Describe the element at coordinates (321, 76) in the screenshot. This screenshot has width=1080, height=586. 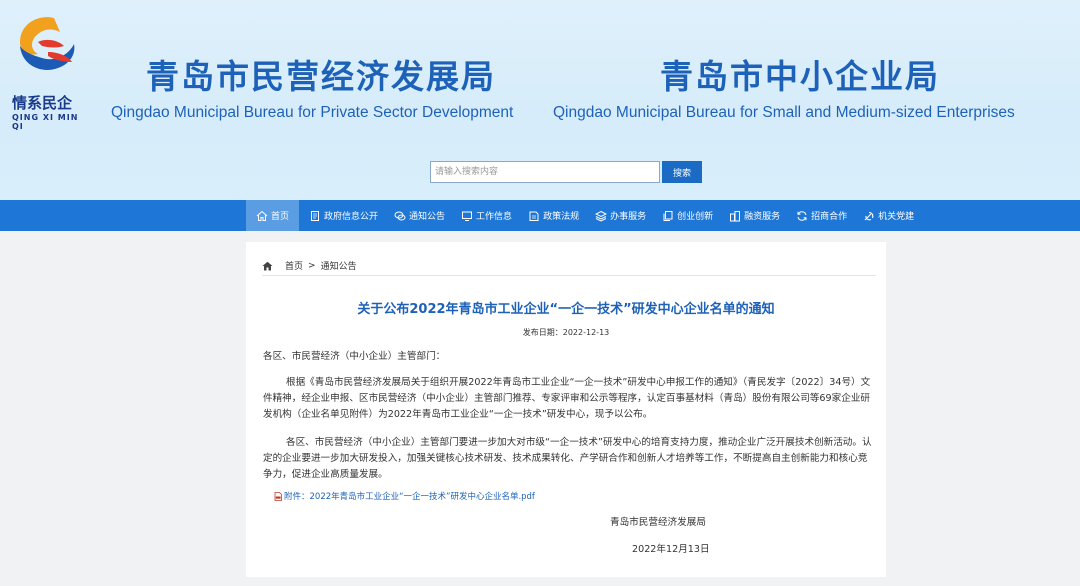
I see `bureau-title-private-cn: 青岛市民营经济发展局` at that location.